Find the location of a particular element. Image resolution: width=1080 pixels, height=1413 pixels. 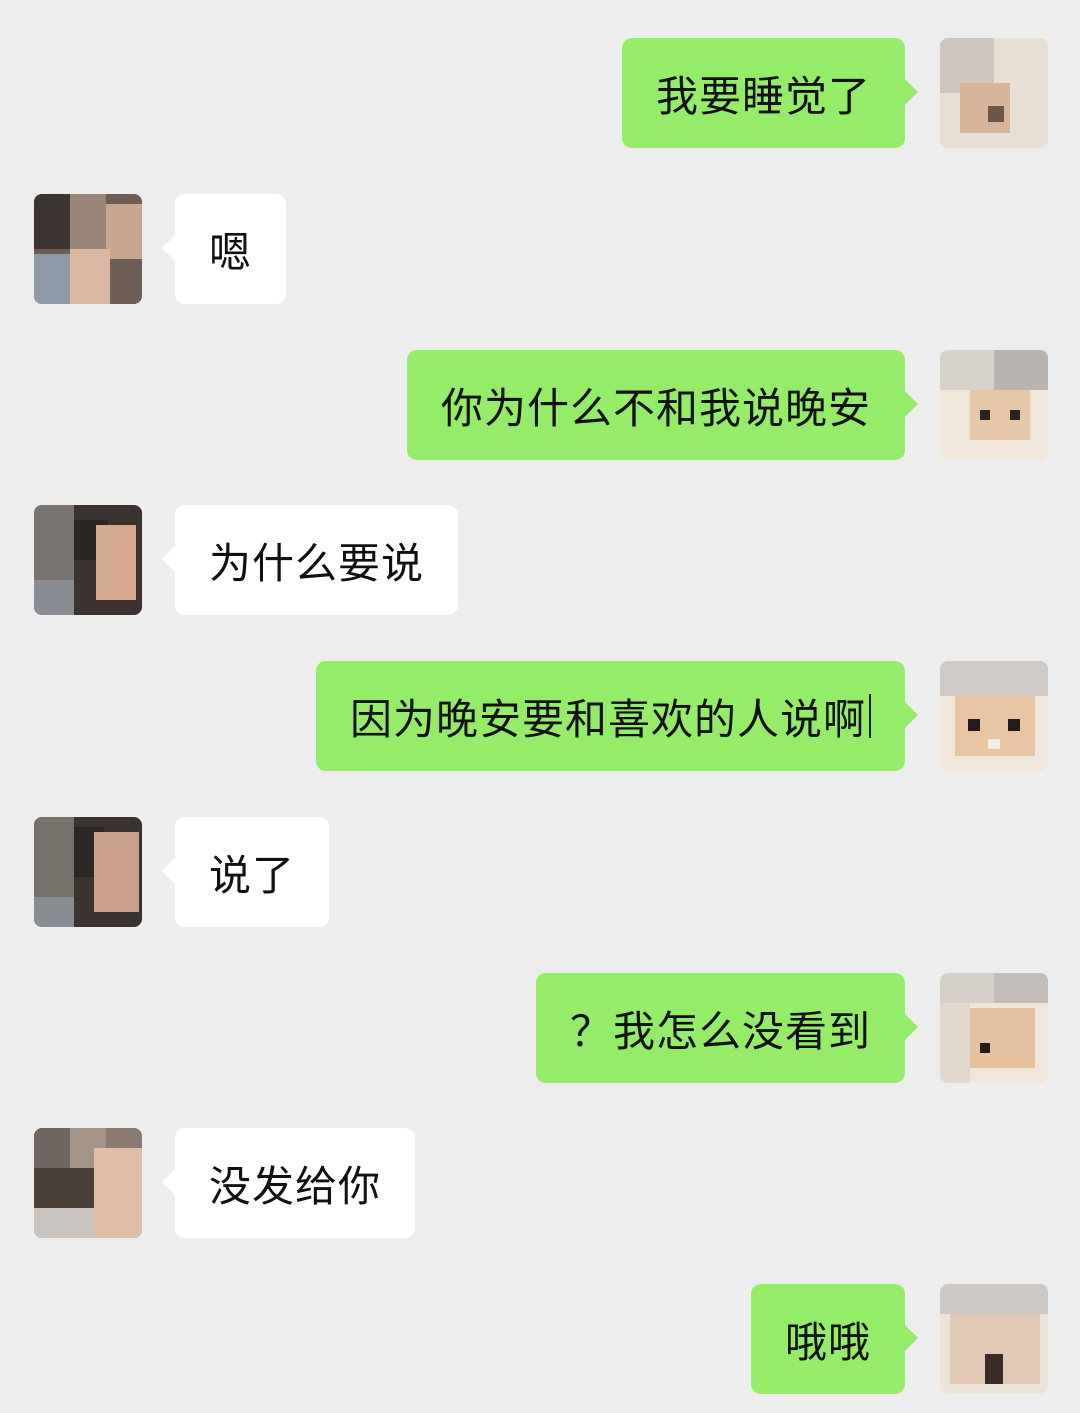

text-cursor is located at coordinates (870, 716).